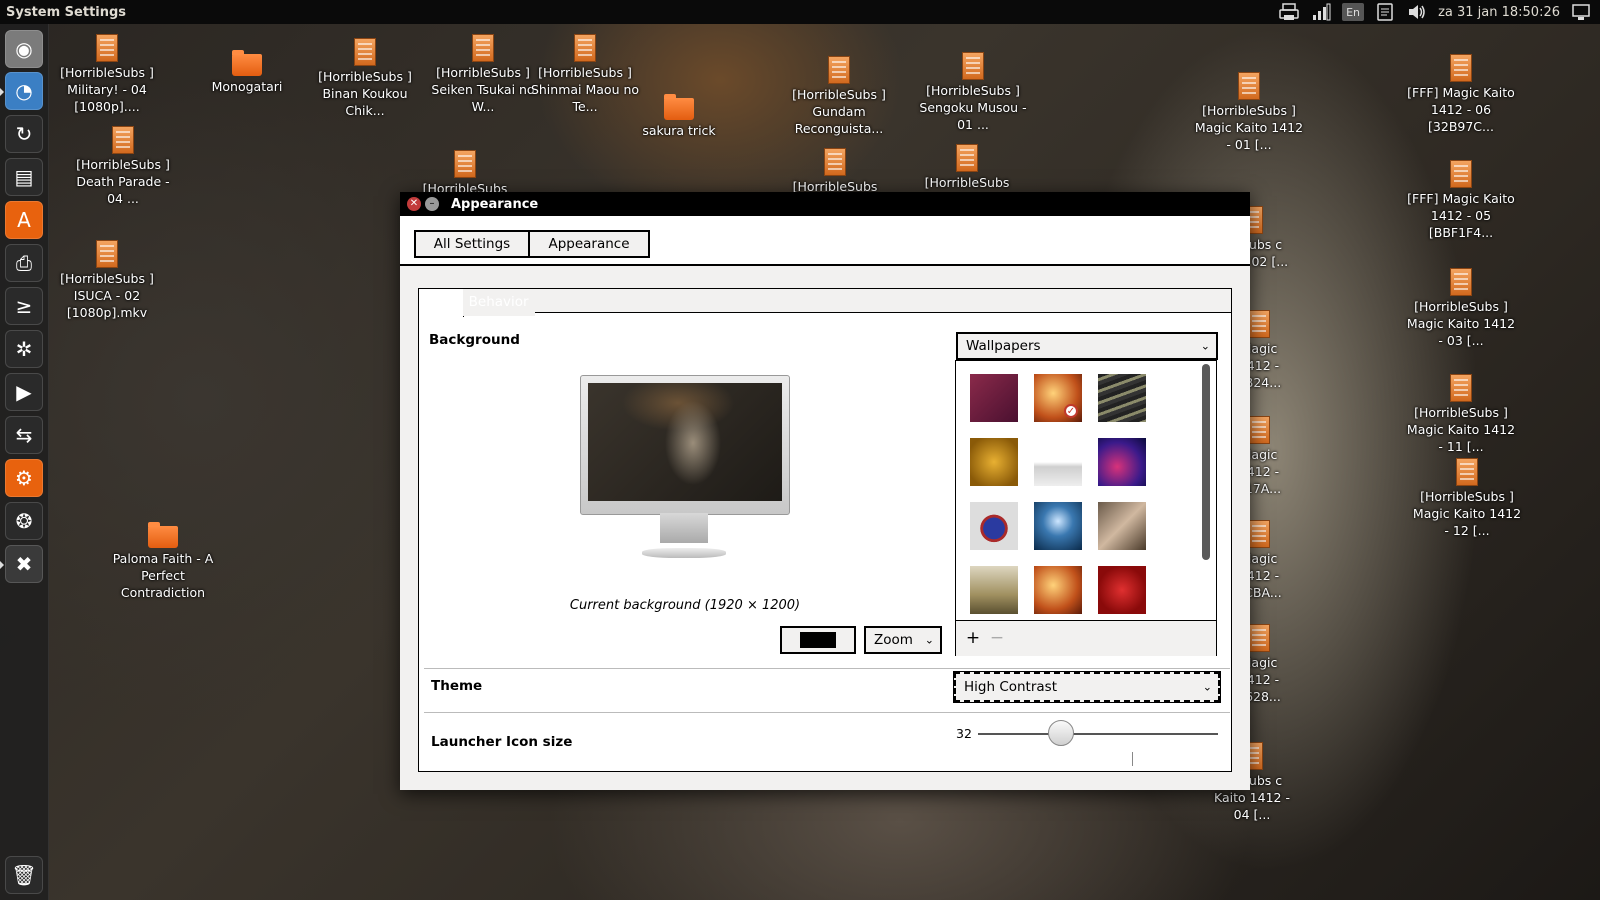  I want to click on wallpaper-thumb-selected: ✓, so click(1058, 398).